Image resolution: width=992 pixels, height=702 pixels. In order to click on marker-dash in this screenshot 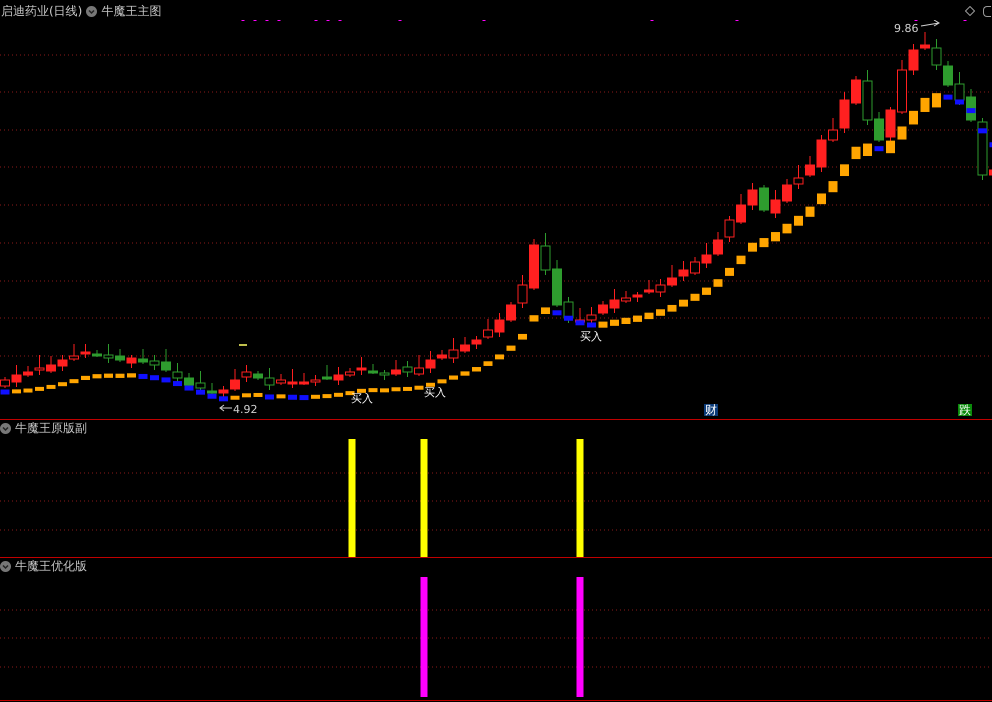, I will do `click(243, 345)`.